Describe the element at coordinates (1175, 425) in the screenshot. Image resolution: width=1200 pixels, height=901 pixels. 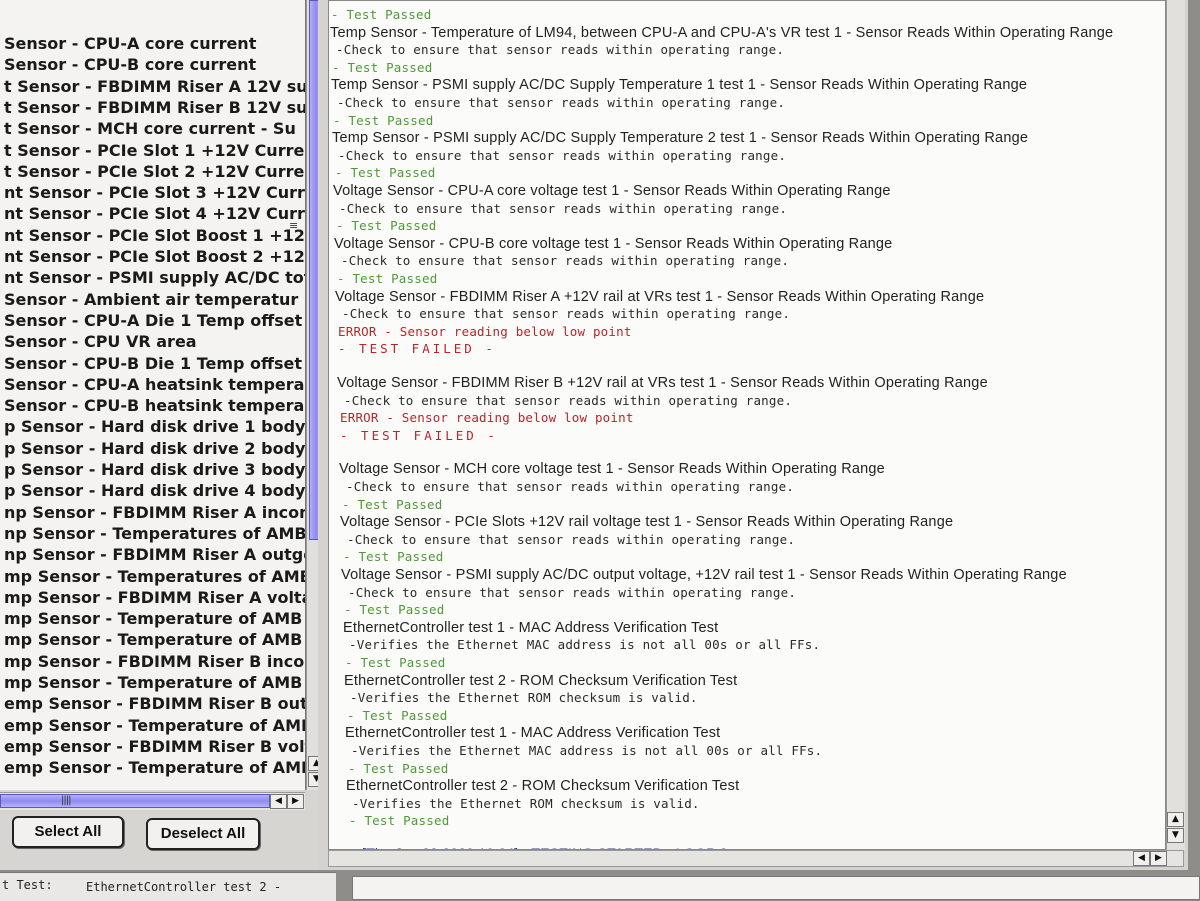
I see `log-vertical-scrollbar: ▲ ▼` at that location.